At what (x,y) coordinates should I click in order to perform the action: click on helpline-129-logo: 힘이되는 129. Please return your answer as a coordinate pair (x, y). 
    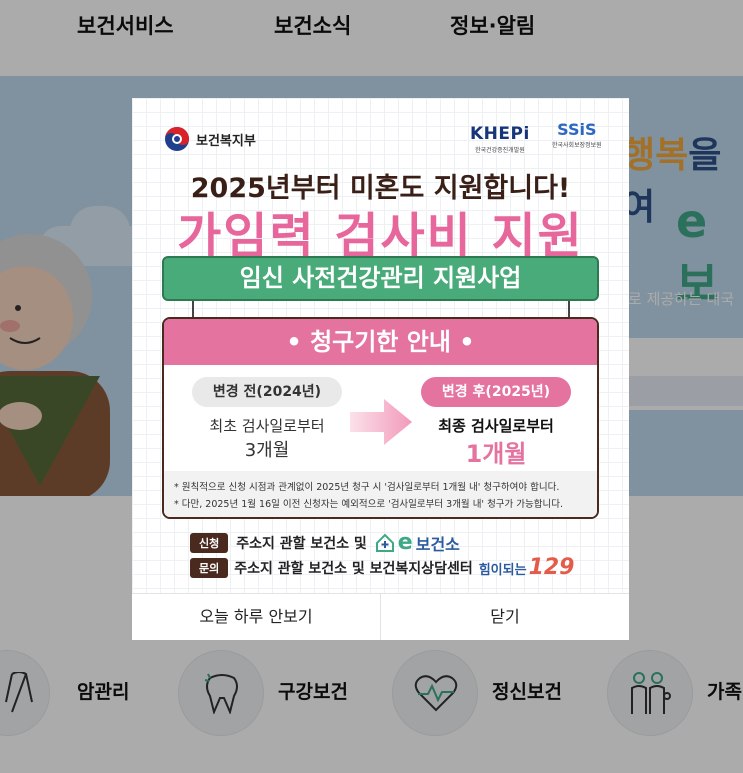
    Looking at the image, I should click on (527, 567).